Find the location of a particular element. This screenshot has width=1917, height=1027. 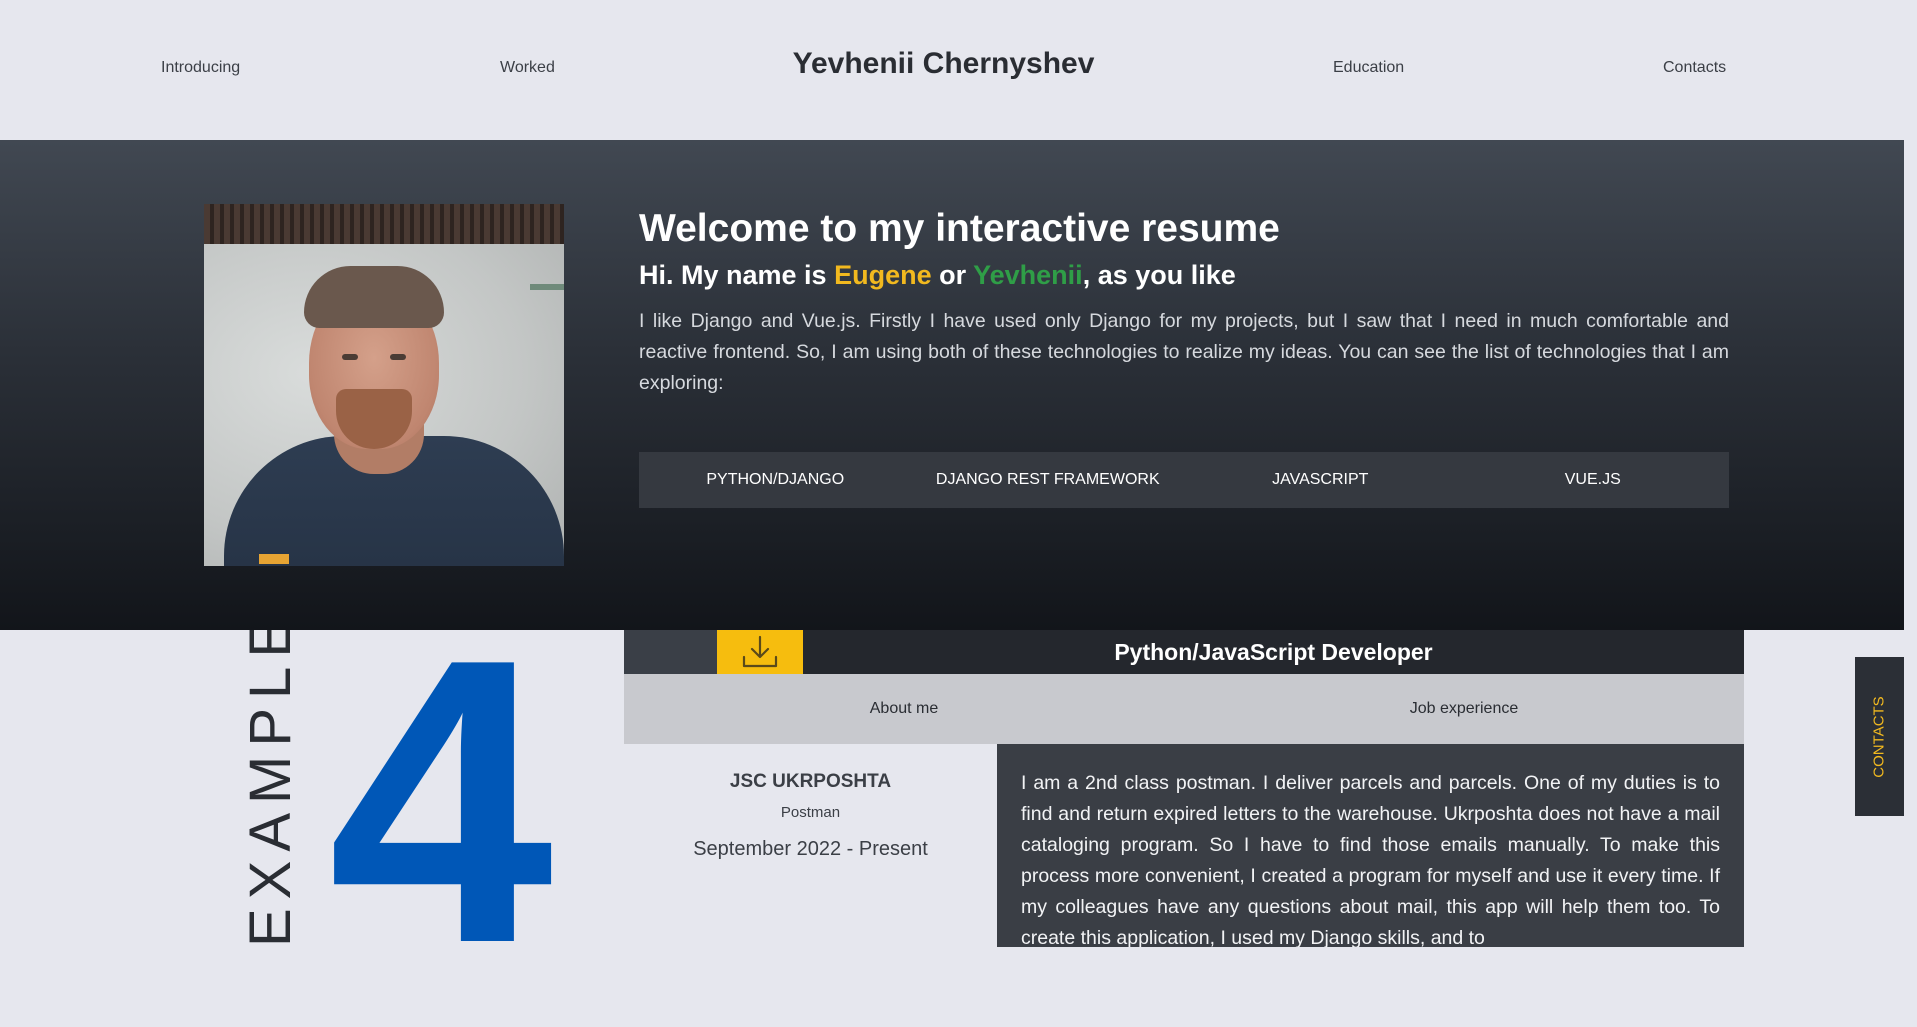

resume-tabs: About me Job experience is located at coordinates (1184, 709).